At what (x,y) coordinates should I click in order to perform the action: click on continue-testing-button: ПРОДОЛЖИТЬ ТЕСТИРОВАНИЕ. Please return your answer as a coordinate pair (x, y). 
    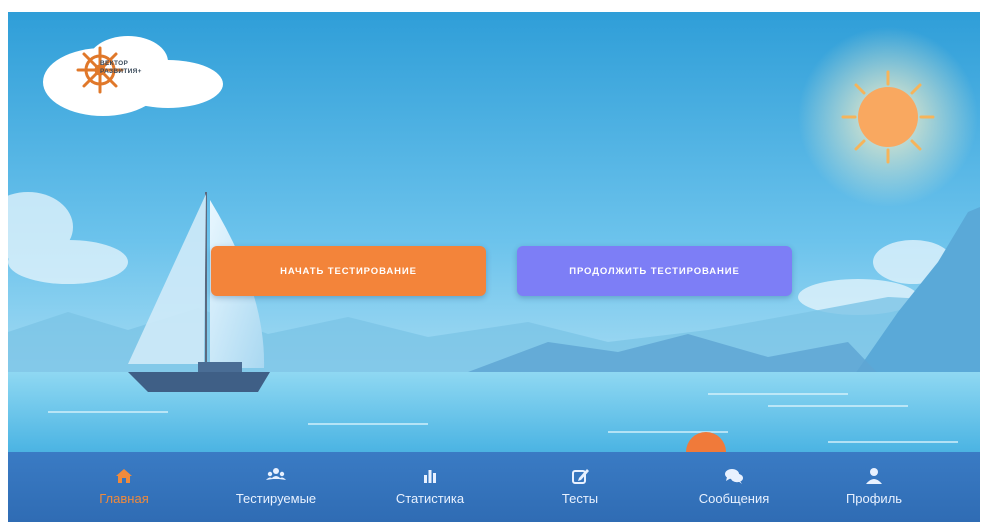
    Looking at the image, I should click on (654, 271).